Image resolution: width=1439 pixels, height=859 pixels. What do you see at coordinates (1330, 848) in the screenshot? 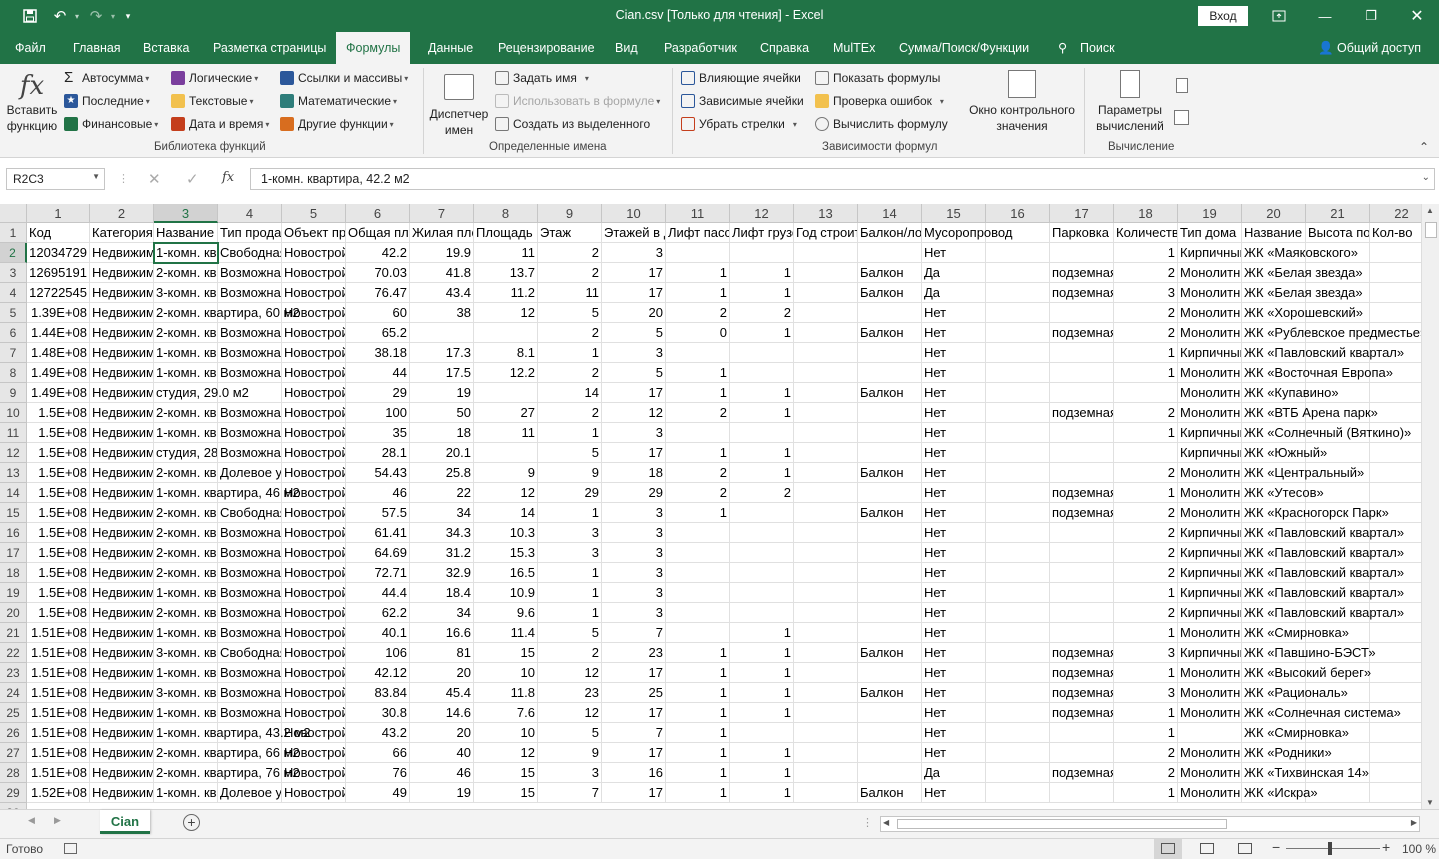
I see `zoom-slider-thumb` at bounding box center [1330, 848].